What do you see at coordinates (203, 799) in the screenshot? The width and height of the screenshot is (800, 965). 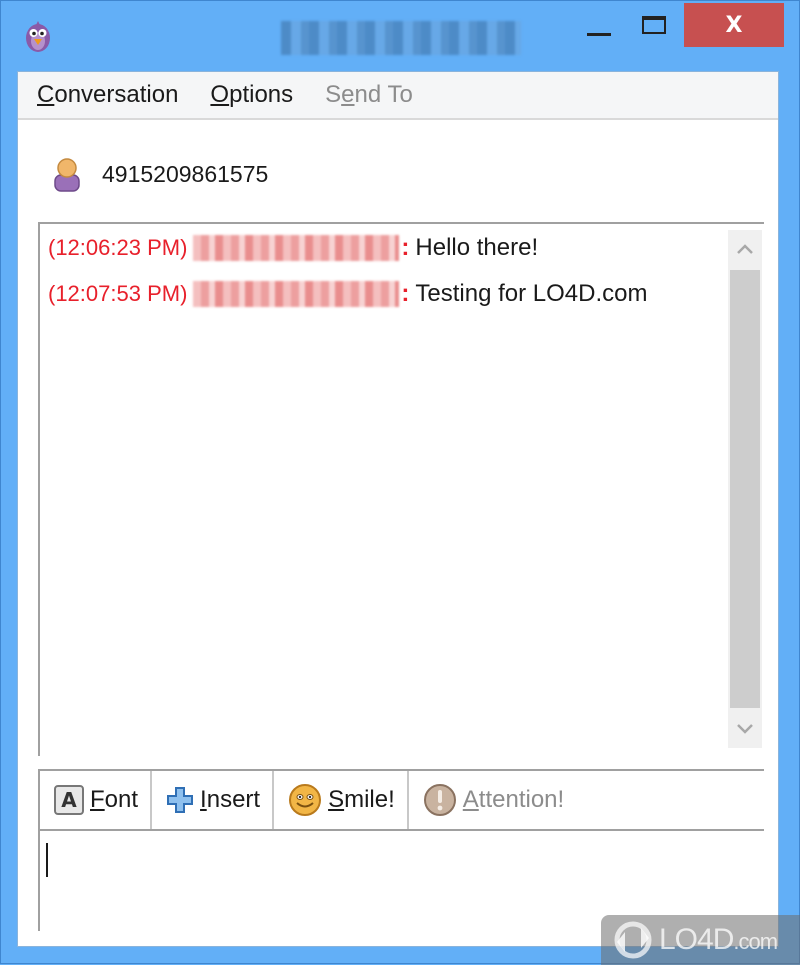 I see `accel-char: I` at bounding box center [203, 799].